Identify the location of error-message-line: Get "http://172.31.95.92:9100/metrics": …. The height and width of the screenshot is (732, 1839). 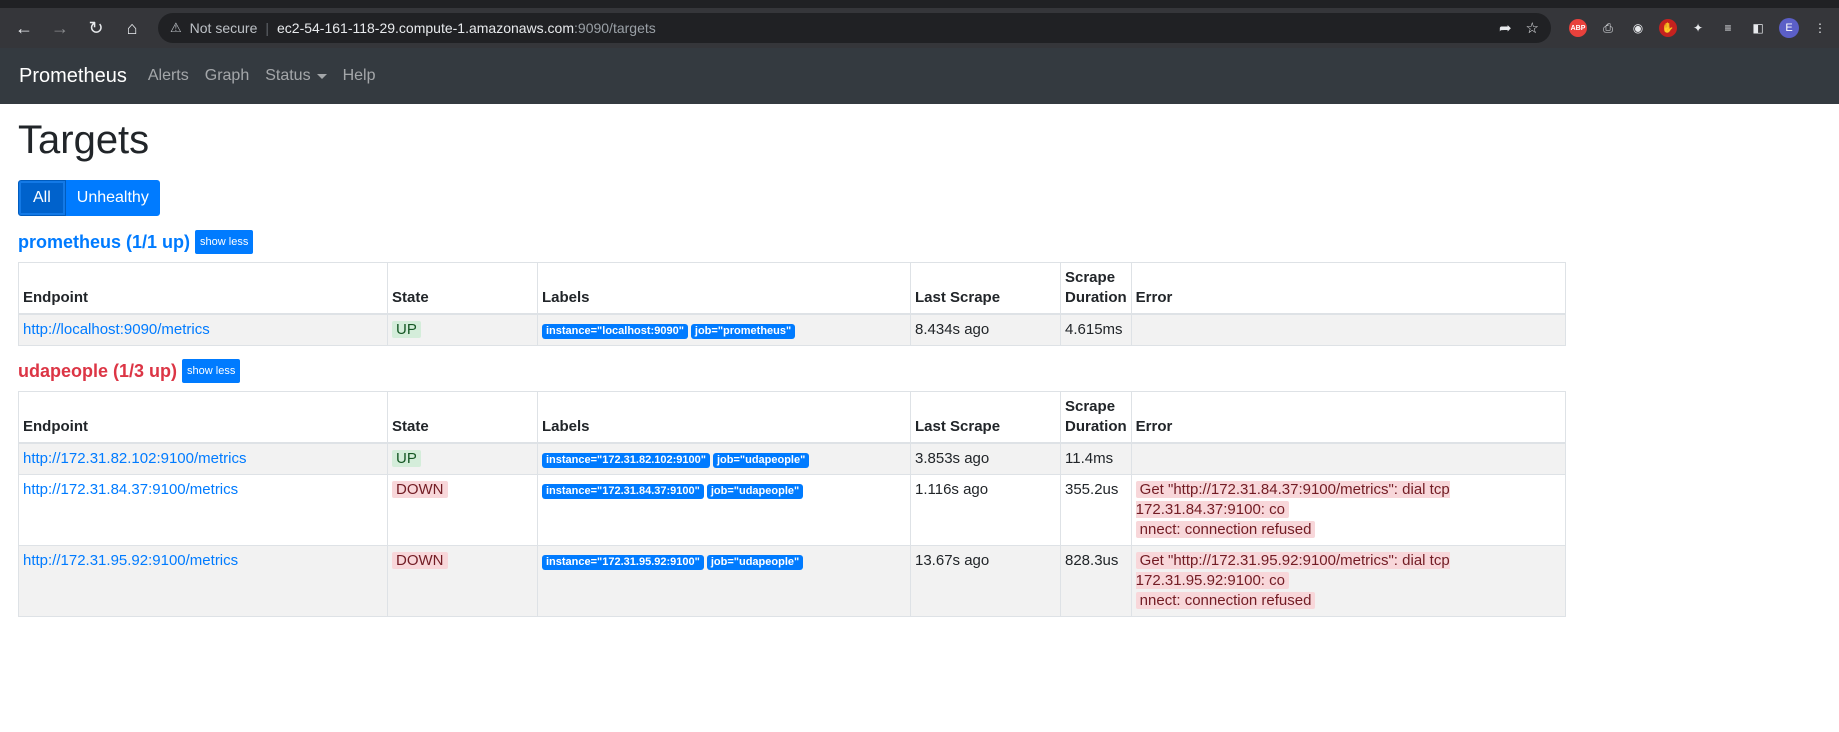
(1292, 570).